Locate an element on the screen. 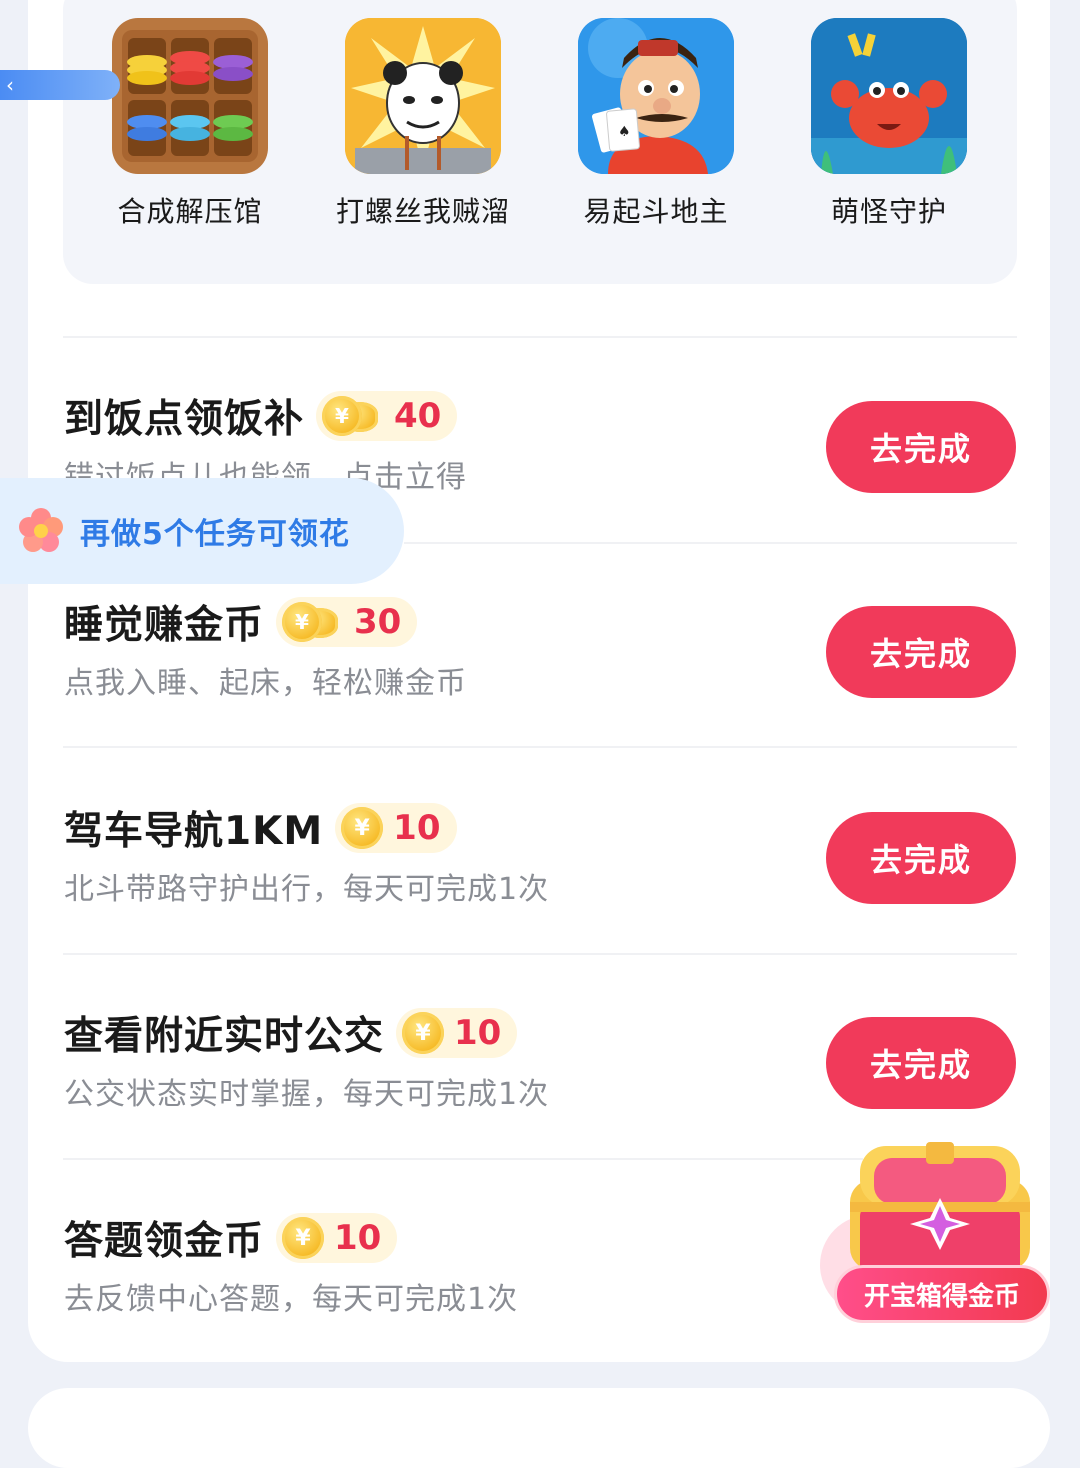 Image resolution: width=1080 pixels, height=1468 pixels. crab-game-icon is located at coordinates (889, 96).